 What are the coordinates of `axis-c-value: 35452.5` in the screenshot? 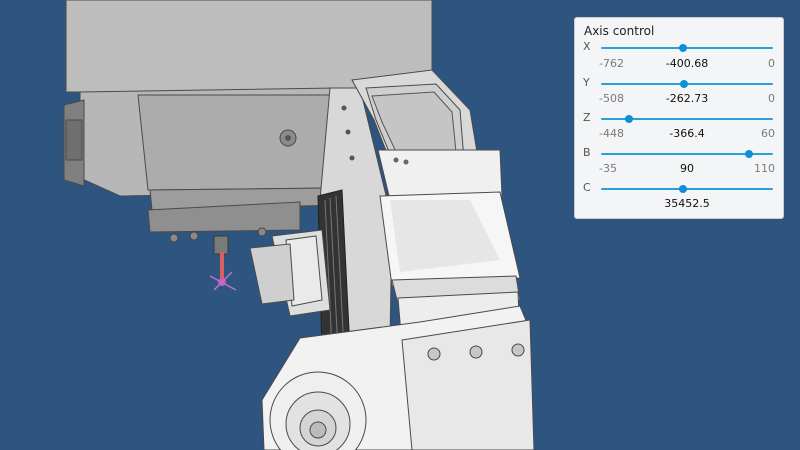 It's located at (687, 203).